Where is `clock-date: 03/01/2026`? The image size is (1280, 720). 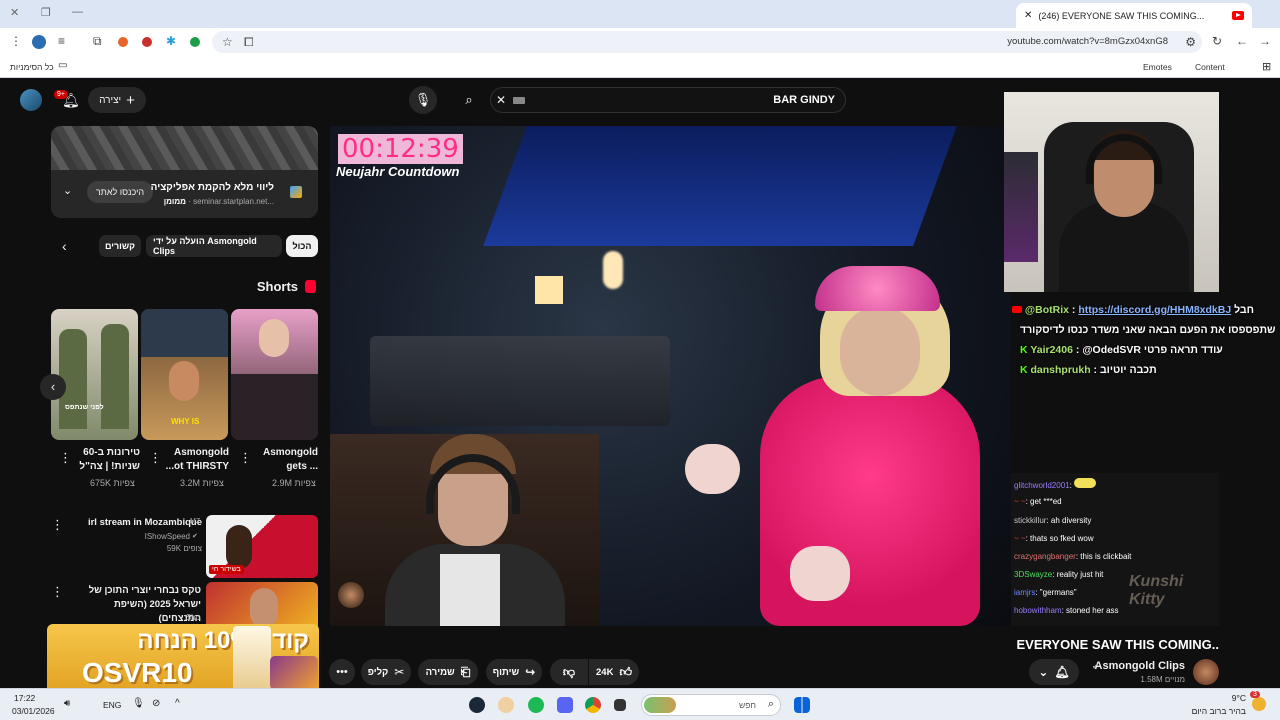
clock-date: 03/01/2026 is located at coordinates (33, 711).